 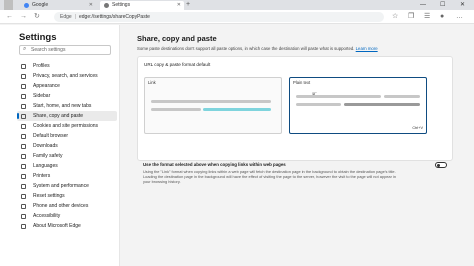 What do you see at coordinates (61, 186) in the screenshot?
I see `sidebar-item-label: System and performance` at bounding box center [61, 186].